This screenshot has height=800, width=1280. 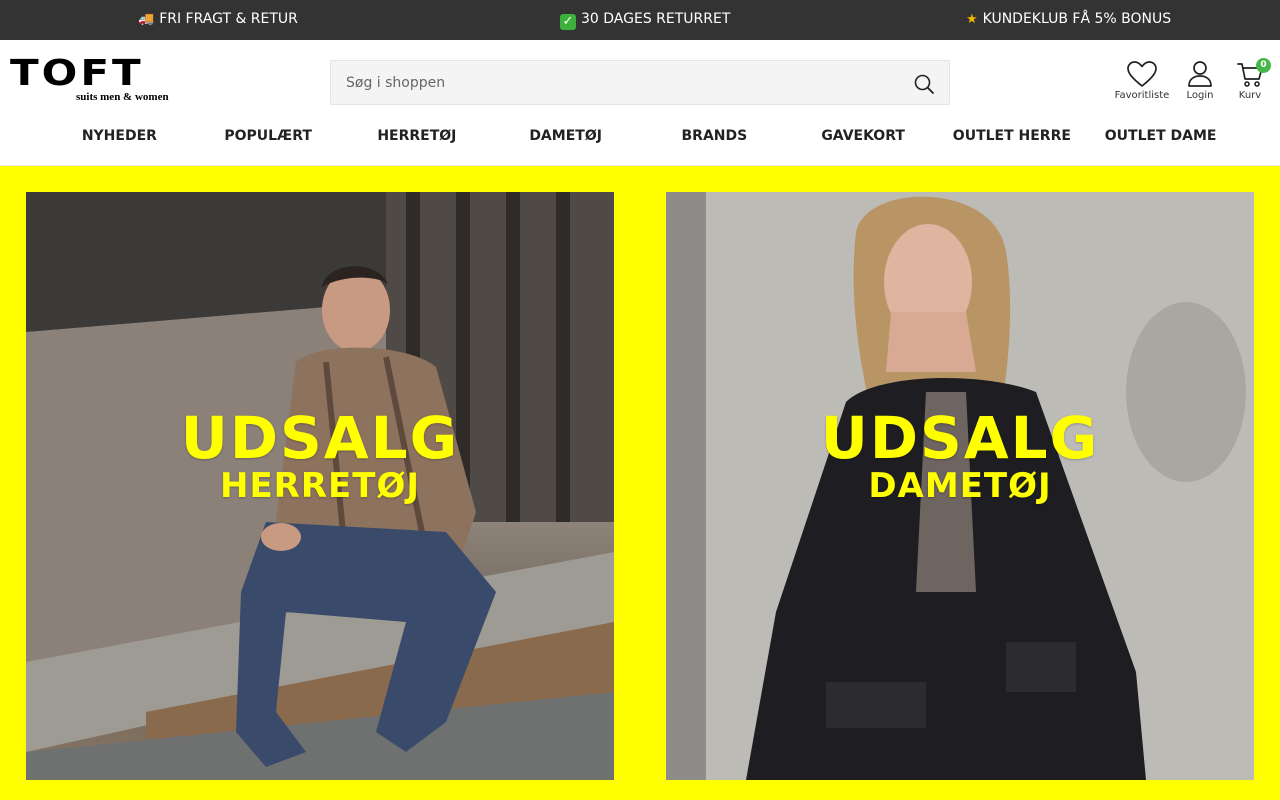 I want to click on user-icon, so click(x=1200, y=74).